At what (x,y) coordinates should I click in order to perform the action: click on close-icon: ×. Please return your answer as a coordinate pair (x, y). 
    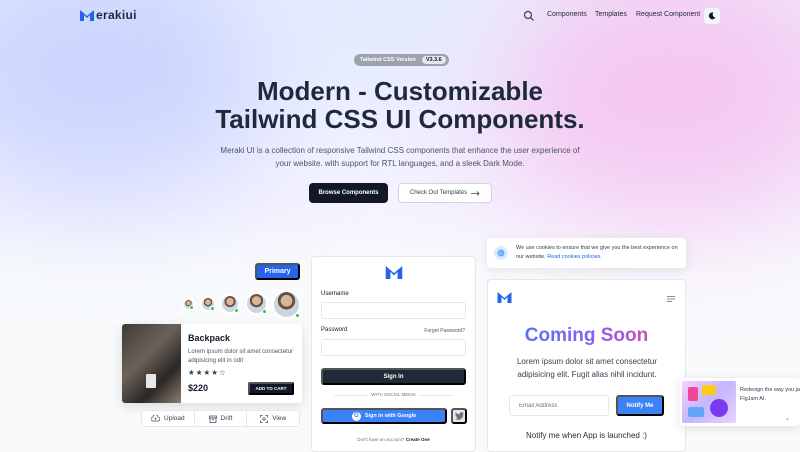
    Looking at the image, I should click on (787, 420).